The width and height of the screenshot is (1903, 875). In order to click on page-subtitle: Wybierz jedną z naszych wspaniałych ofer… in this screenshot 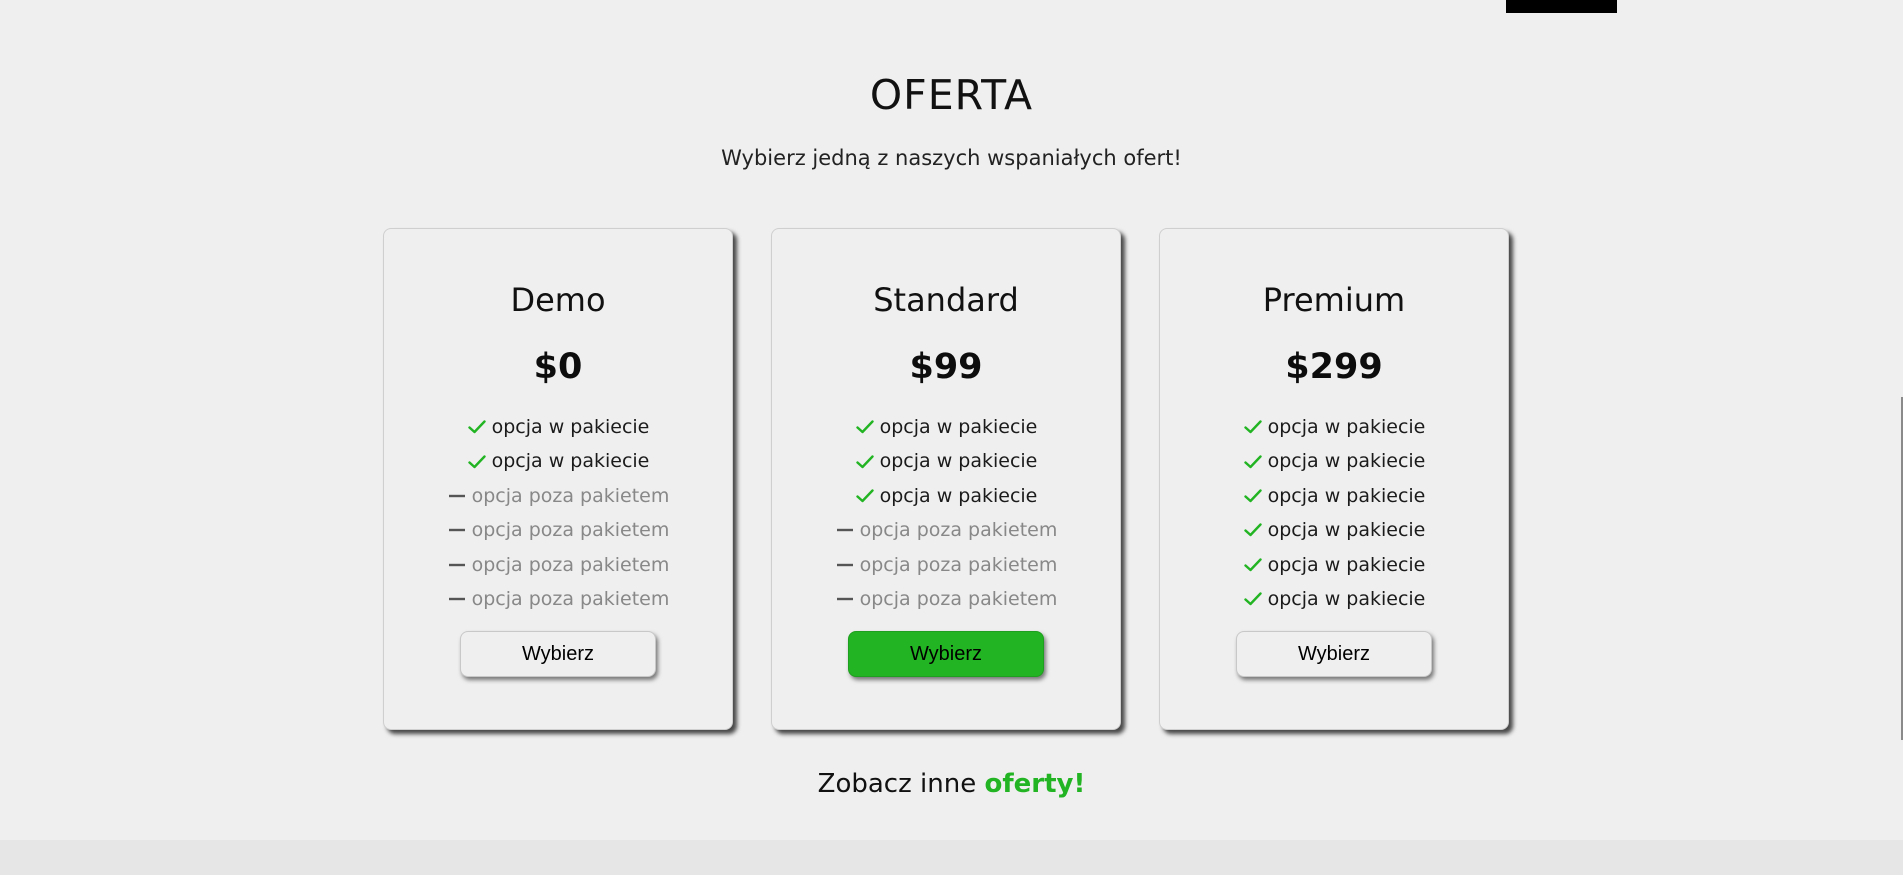, I will do `click(951, 158)`.